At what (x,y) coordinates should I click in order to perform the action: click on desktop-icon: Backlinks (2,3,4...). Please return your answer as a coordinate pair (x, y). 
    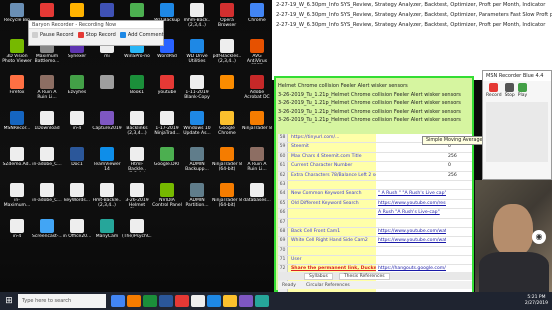
    Looking at the image, I should click on (137, 127).